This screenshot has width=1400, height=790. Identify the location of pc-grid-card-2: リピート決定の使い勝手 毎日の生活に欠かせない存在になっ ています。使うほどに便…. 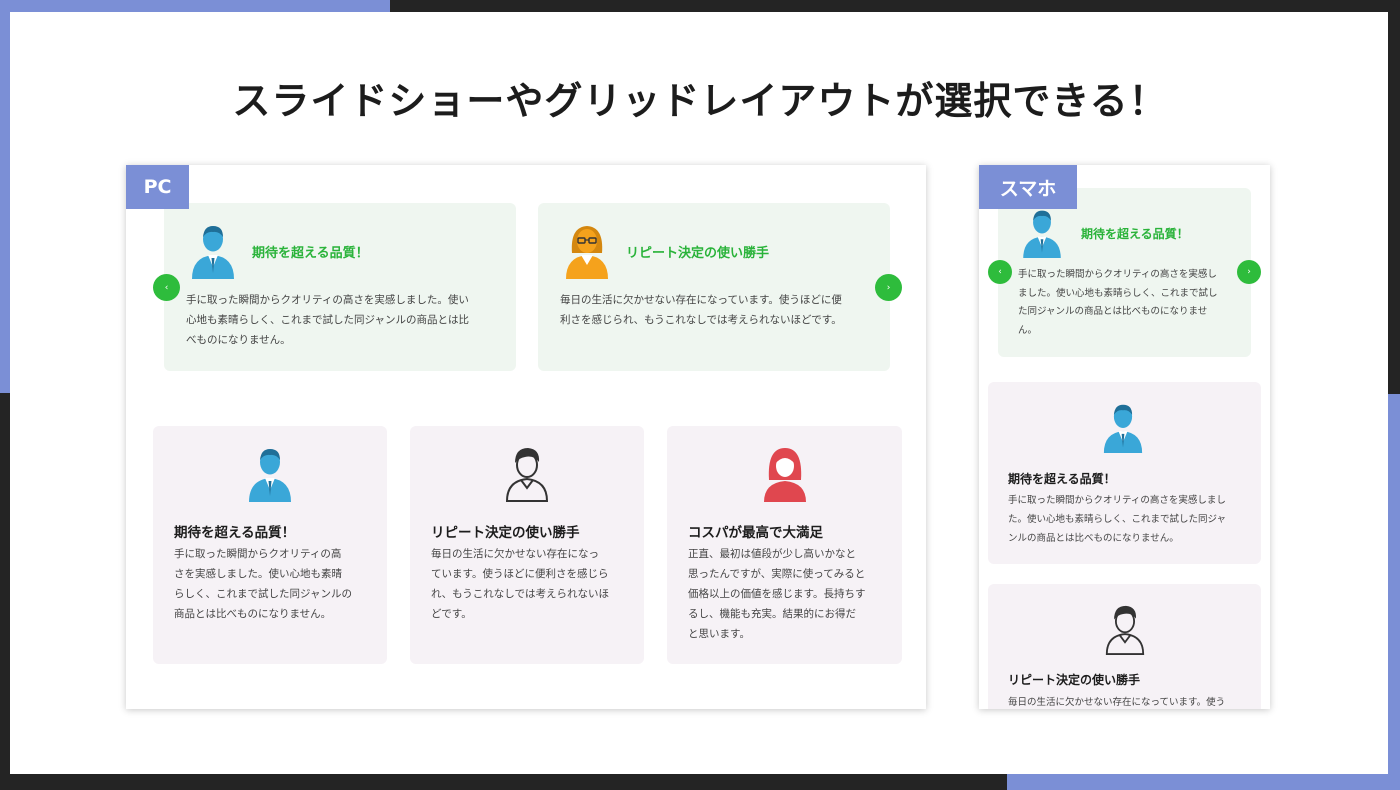
(527, 545).